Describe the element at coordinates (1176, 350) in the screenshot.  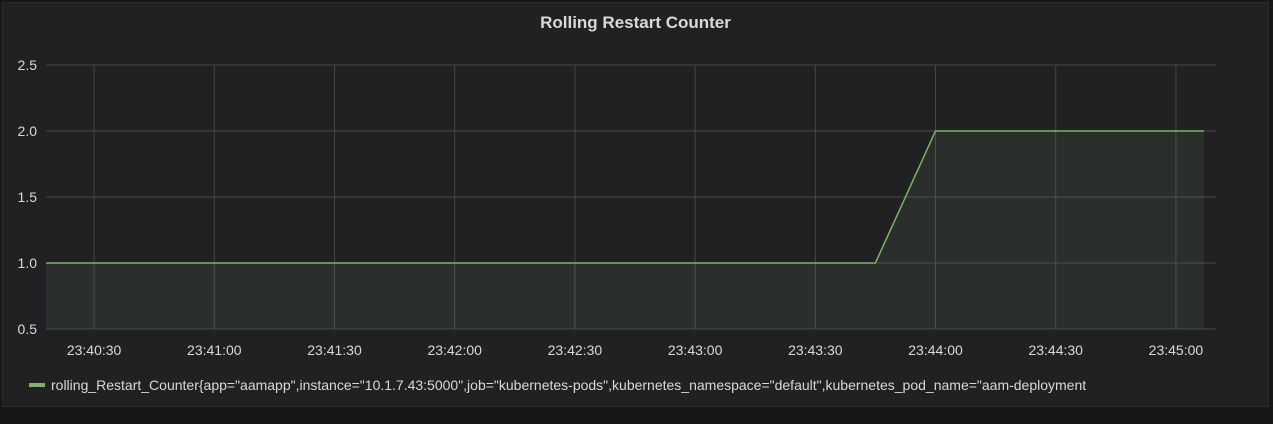
I see `x-tick-label: 23:45:00` at that location.